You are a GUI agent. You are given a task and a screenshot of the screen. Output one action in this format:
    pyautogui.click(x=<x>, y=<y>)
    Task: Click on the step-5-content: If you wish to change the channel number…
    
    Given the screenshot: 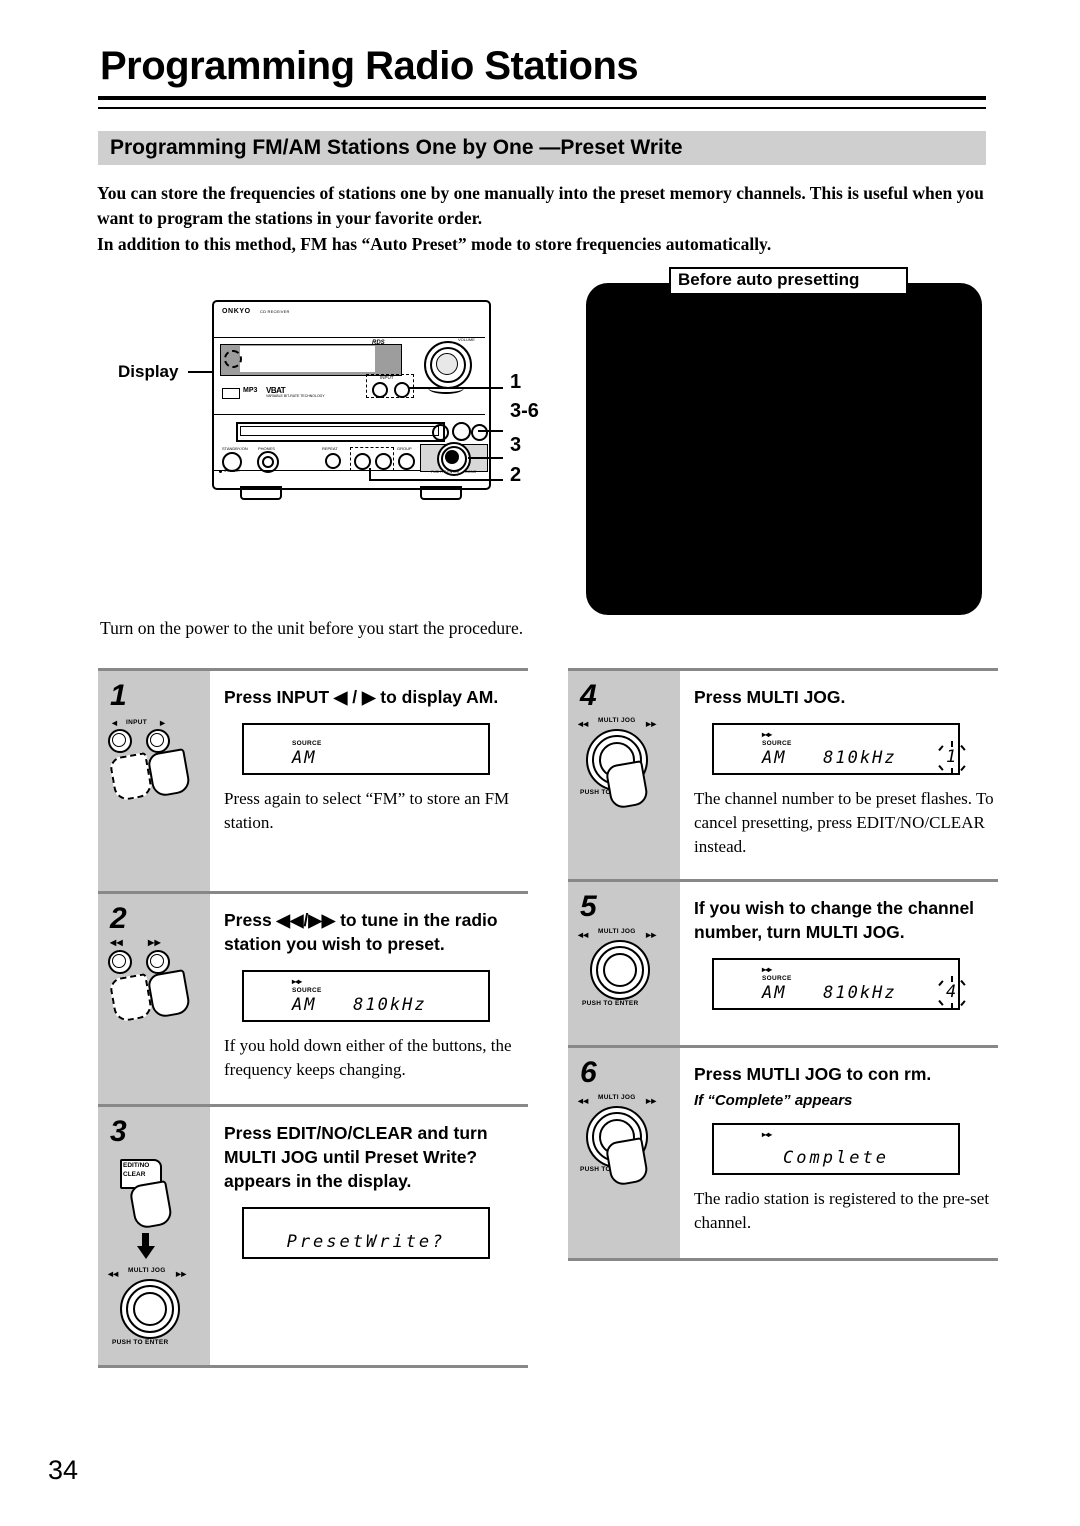 What is the action you would take?
    pyautogui.click(x=839, y=963)
    